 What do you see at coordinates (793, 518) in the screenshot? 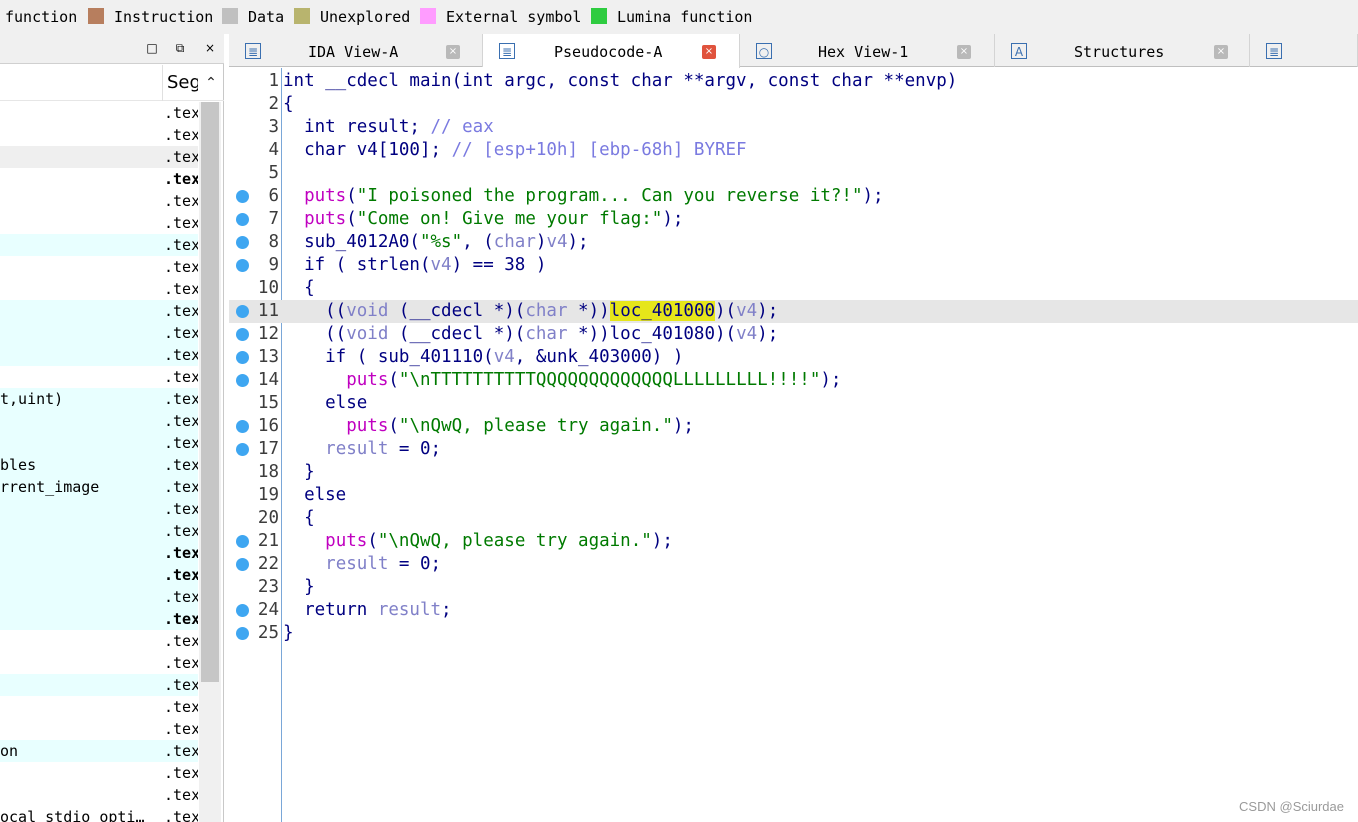
I see `code-line: 20 {` at bounding box center [793, 518].